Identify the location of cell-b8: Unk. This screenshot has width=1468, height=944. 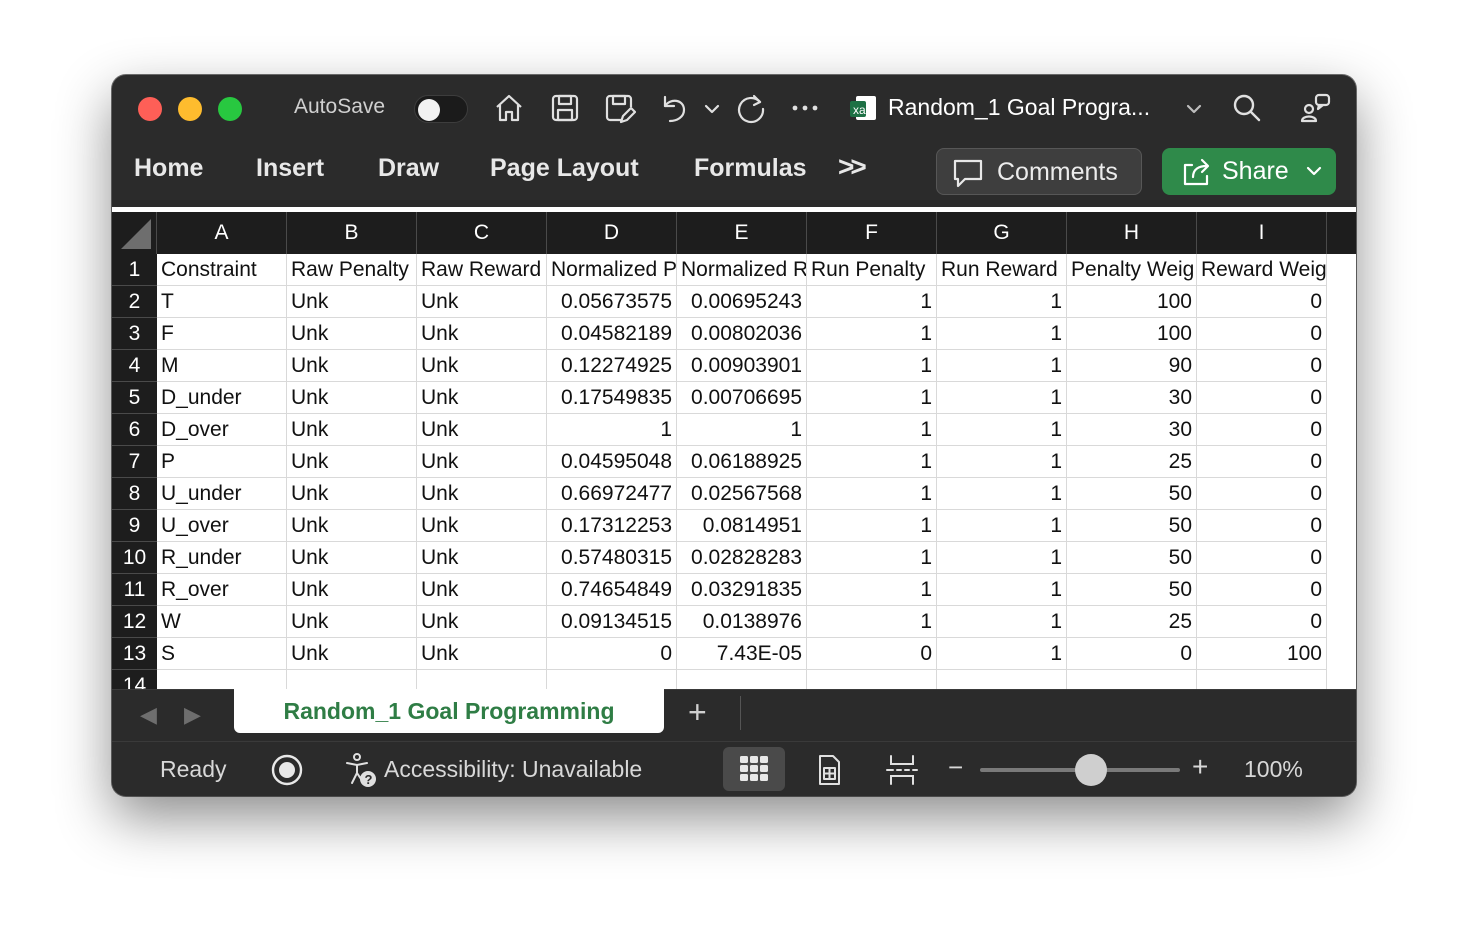
(352, 494).